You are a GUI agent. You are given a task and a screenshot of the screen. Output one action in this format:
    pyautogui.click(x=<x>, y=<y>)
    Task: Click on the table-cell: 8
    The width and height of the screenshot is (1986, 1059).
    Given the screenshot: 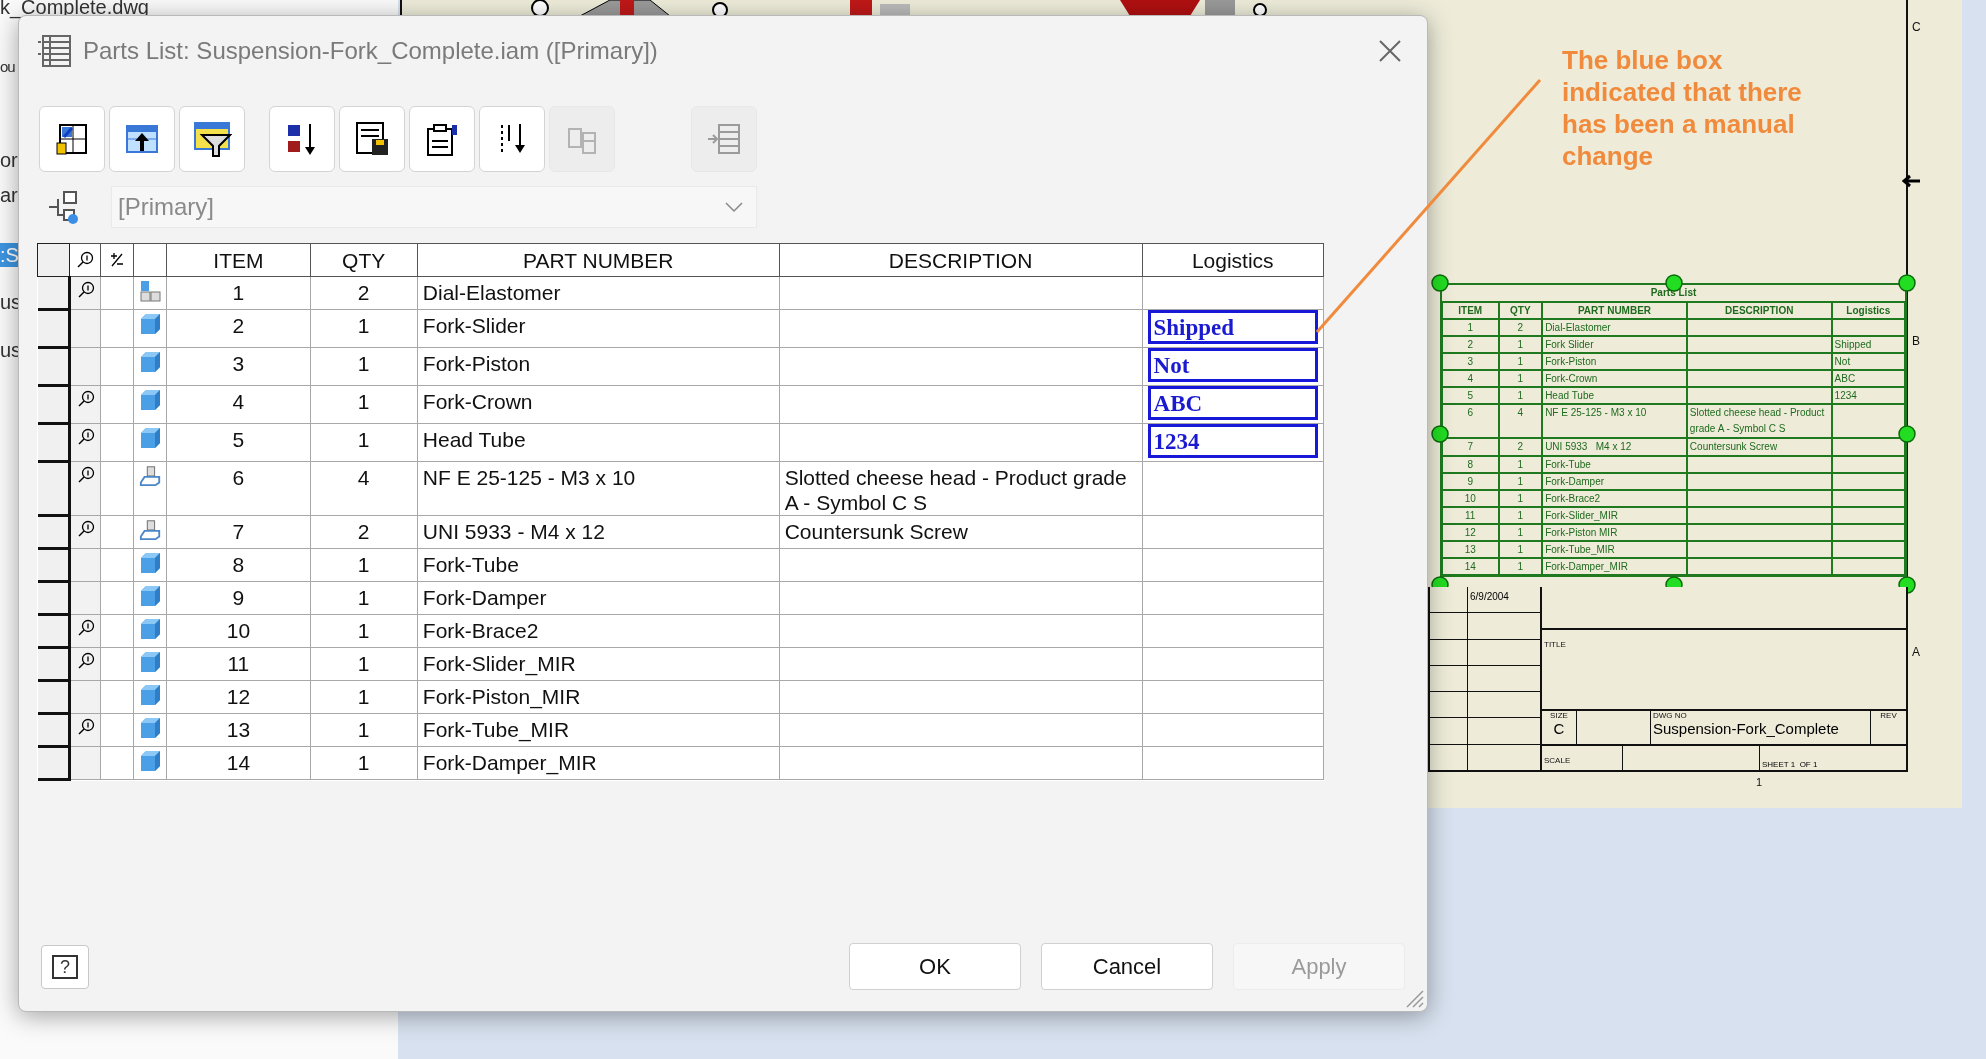 What is the action you would take?
    pyautogui.click(x=1470, y=464)
    